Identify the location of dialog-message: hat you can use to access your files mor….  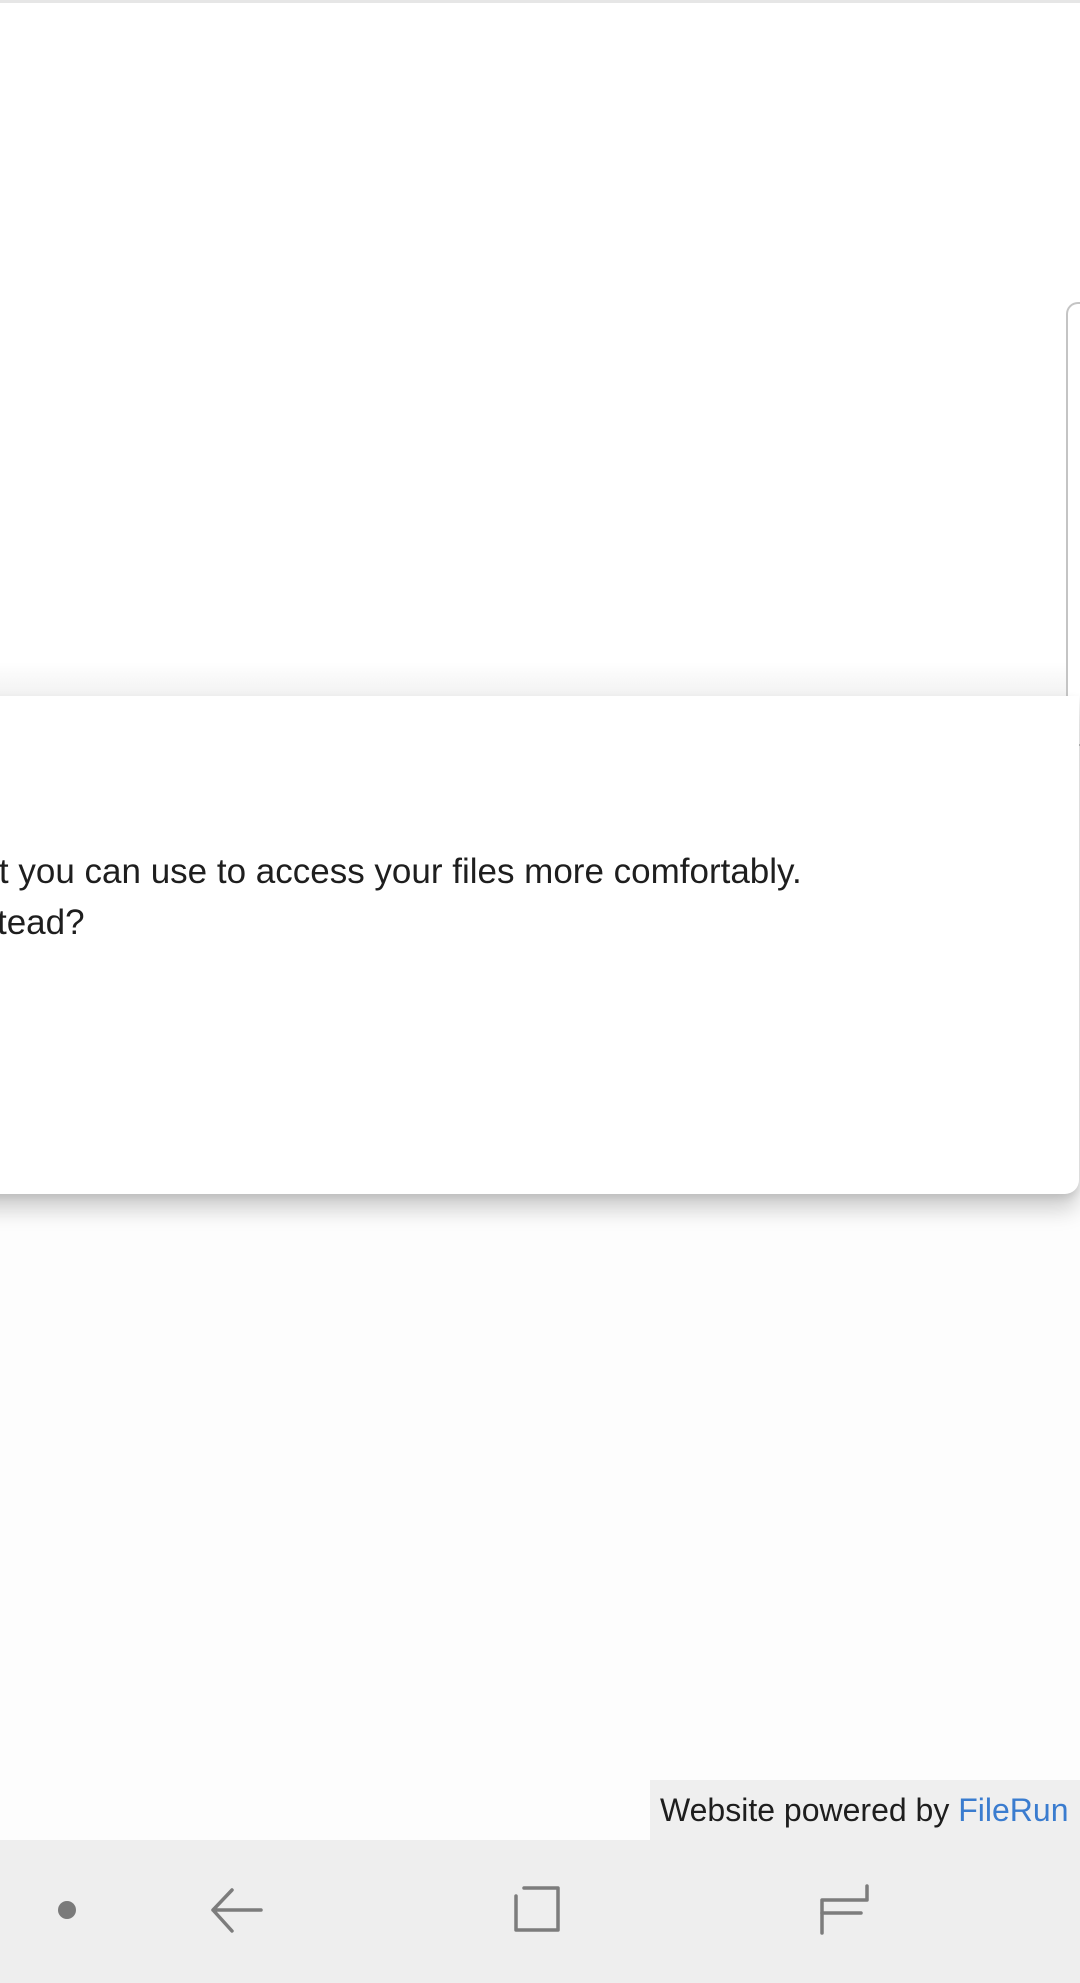
(540, 897).